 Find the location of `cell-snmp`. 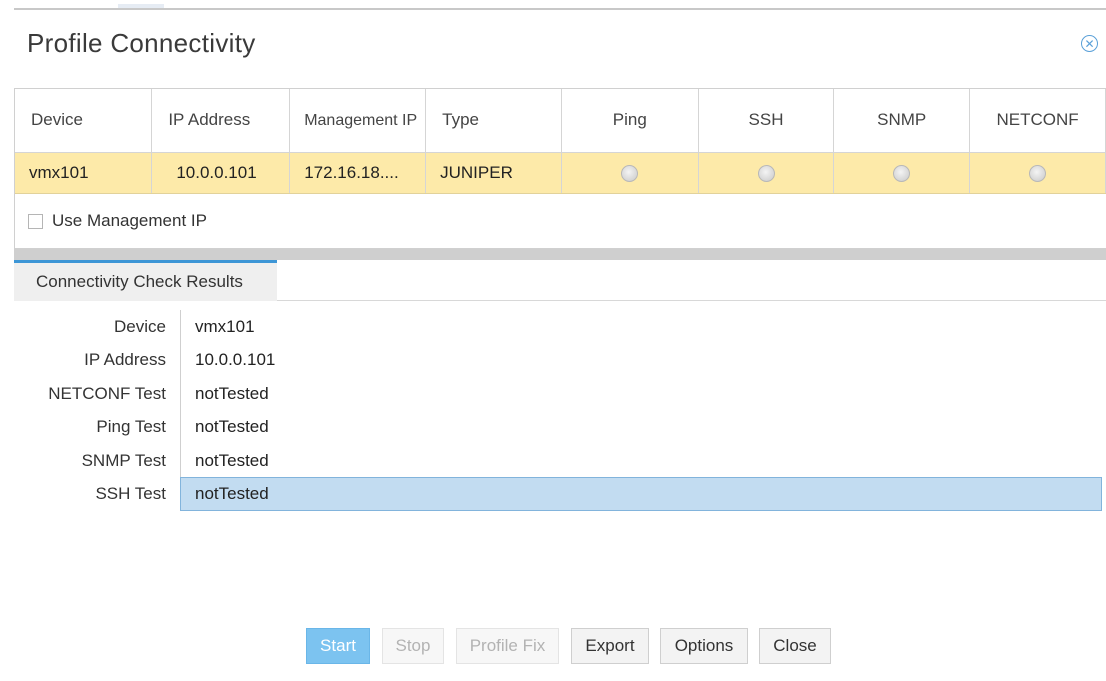

cell-snmp is located at coordinates (902, 173).